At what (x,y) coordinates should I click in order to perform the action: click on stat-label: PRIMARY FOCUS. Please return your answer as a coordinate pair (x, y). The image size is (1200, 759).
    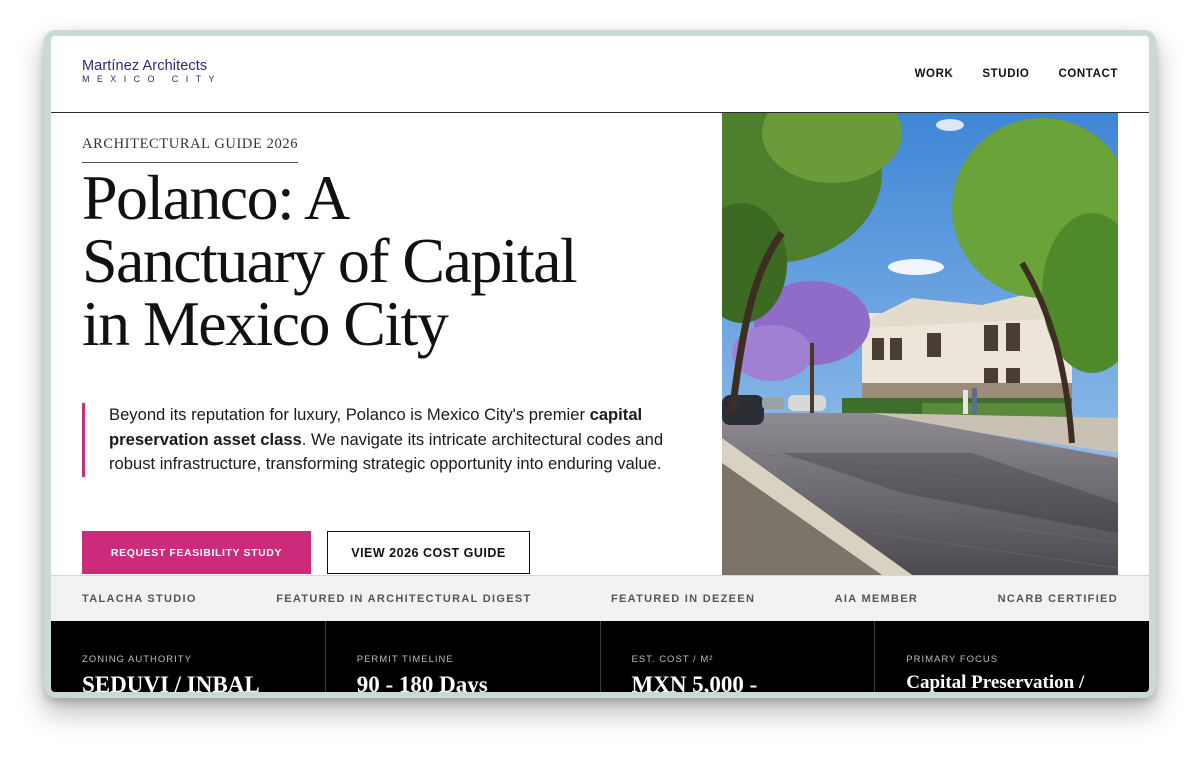
    Looking at the image, I should click on (952, 659).